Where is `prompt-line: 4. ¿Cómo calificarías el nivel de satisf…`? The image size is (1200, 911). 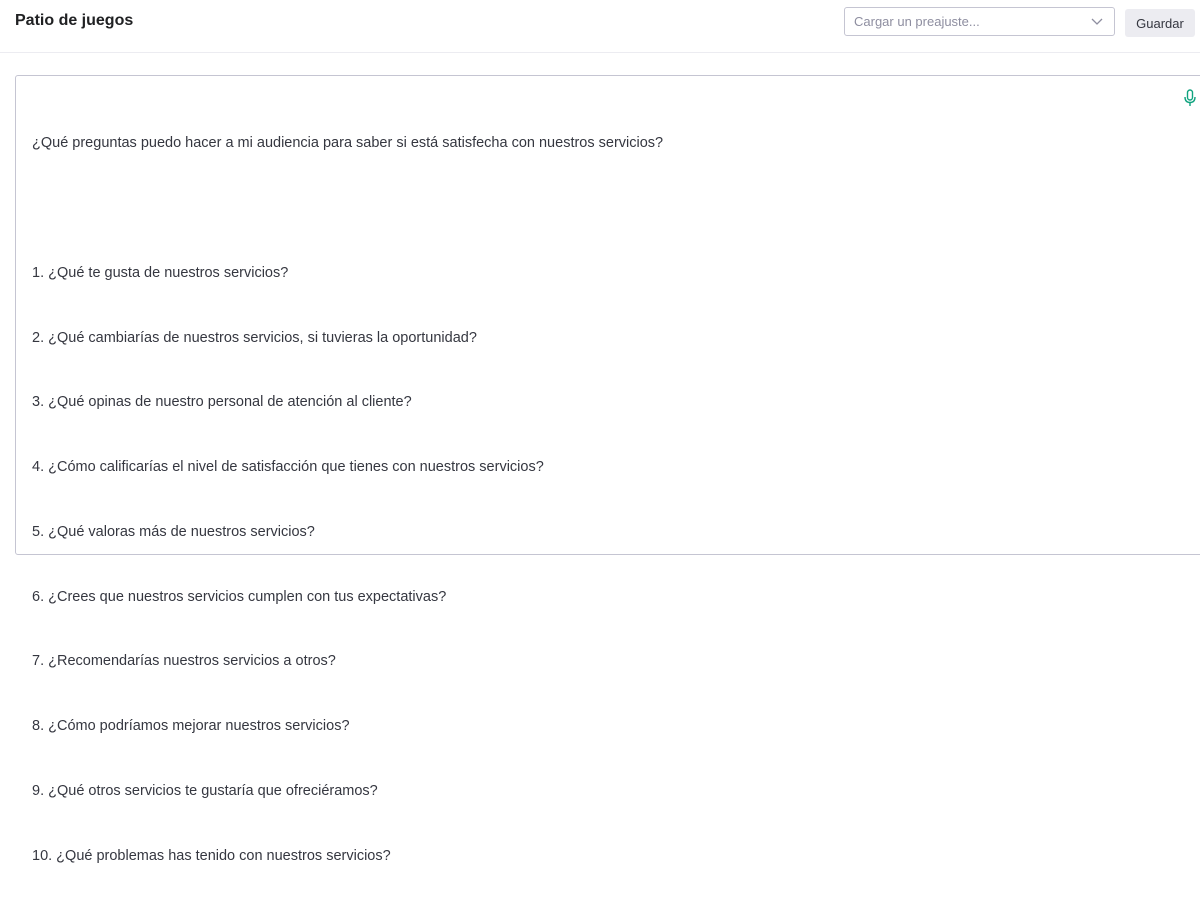
prompt-line: 4. ¿Cómo calificarías el nivel de satisf… is located at coordinates (288, 467).